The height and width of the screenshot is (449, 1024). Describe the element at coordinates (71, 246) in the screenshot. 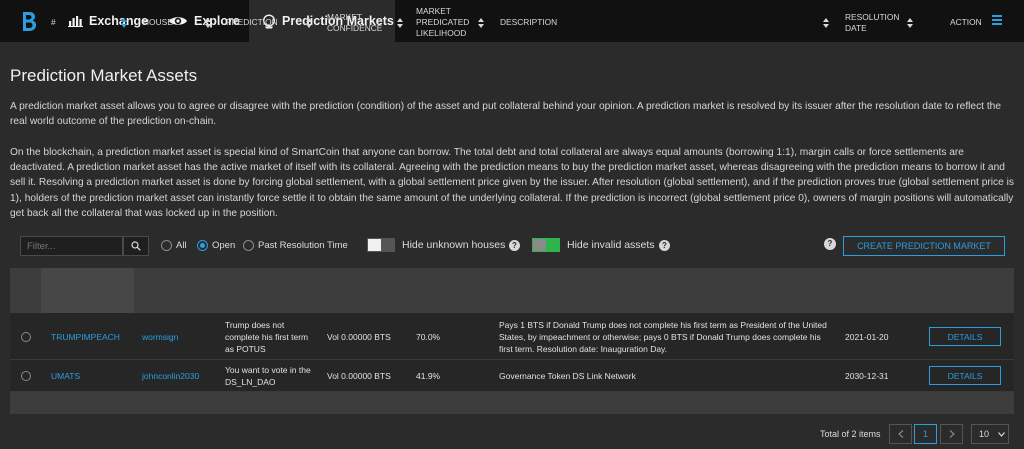

I see `filter-input` at that location.